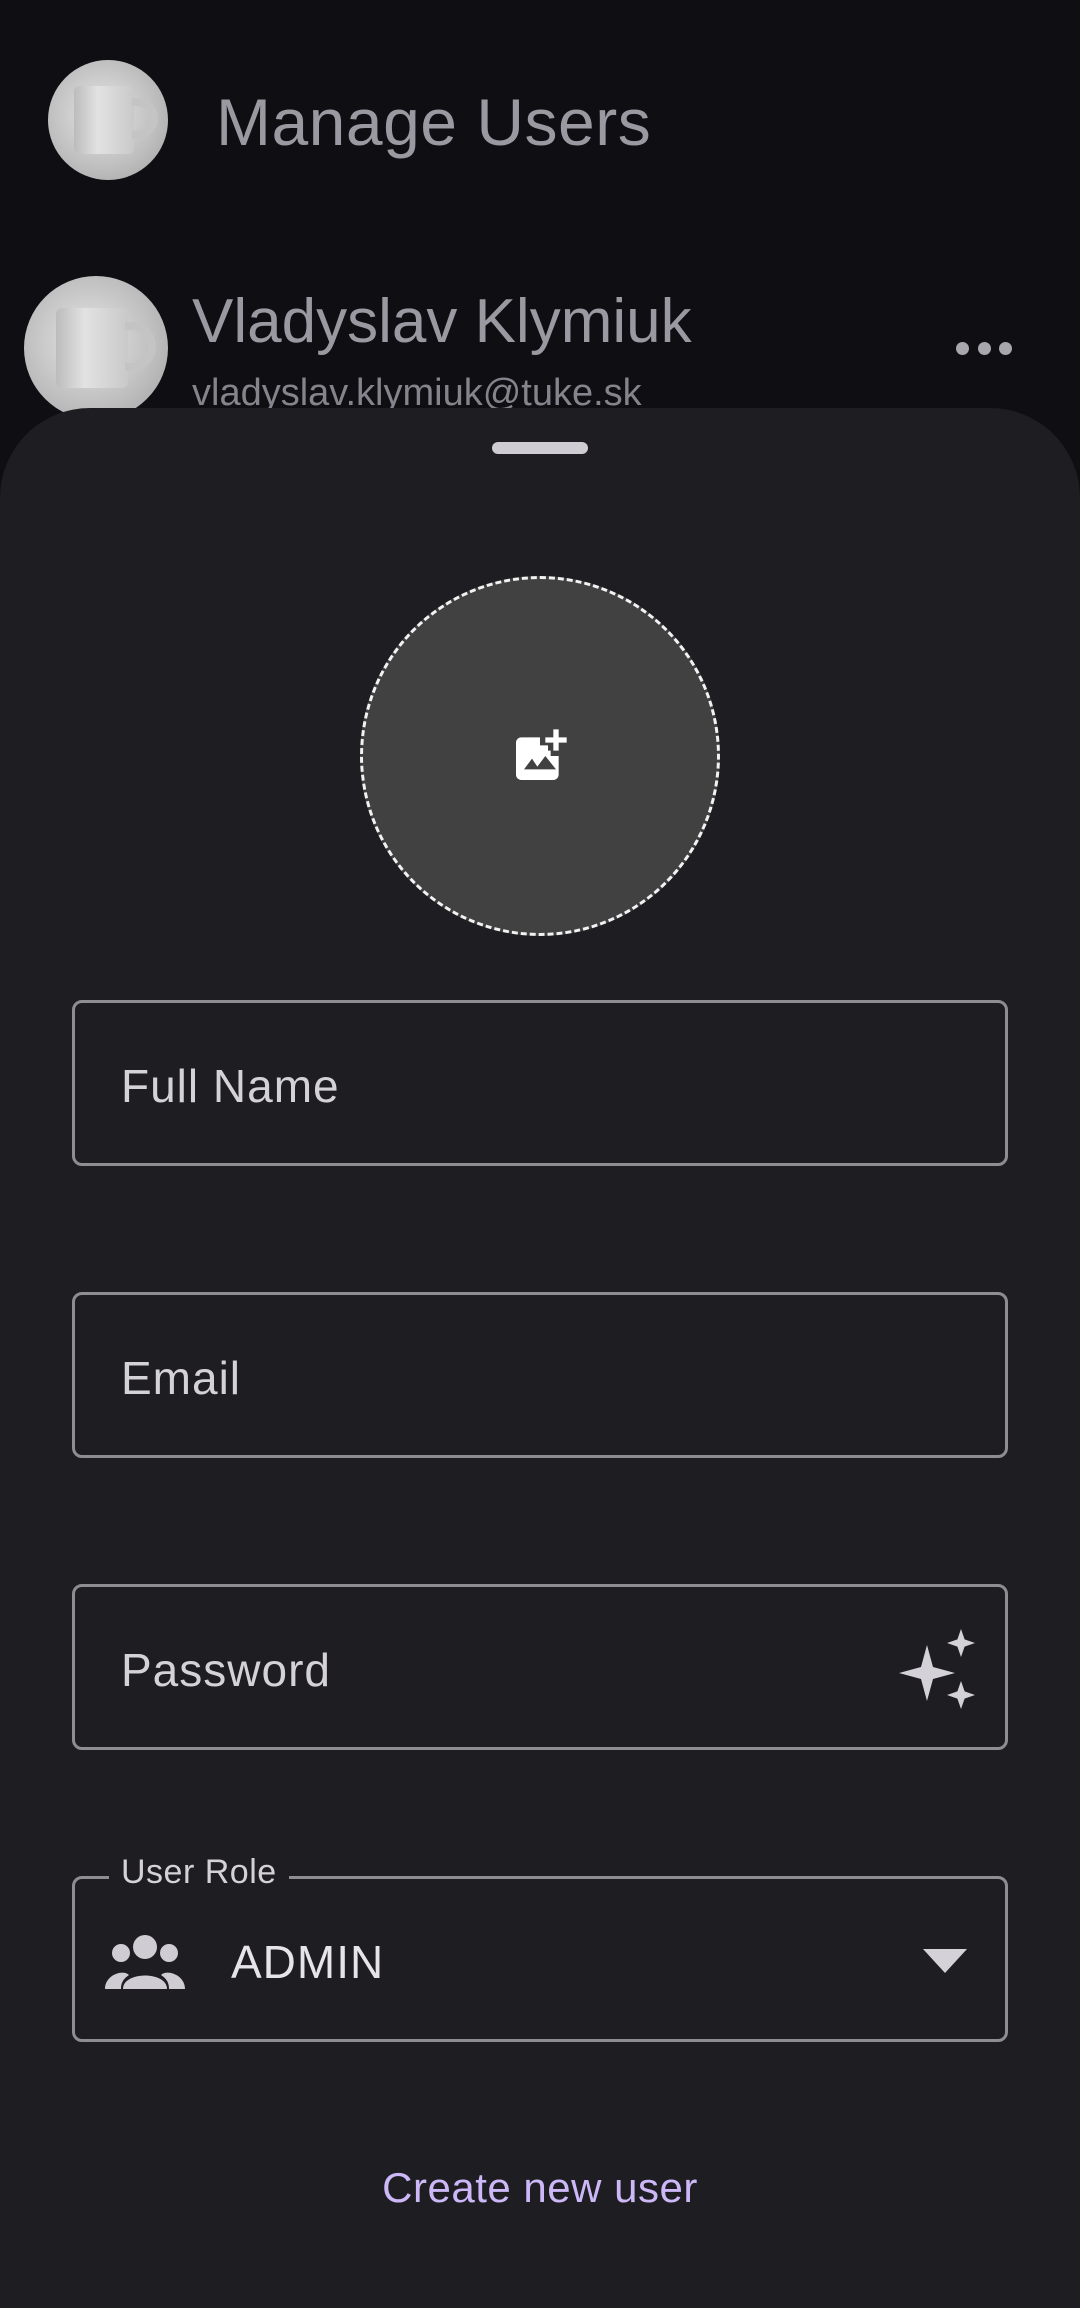 This screenshot has width=1080, height=2308. What do you see at coordinates (939, 1669) in the screenshot?
I see `sparkle-icon` at bounding box center [939, 1669].